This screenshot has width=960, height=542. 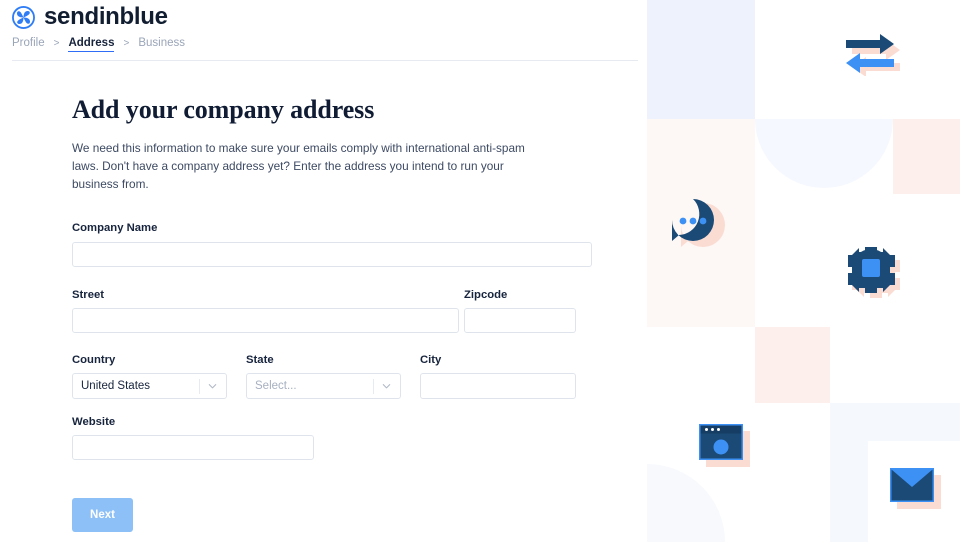 What do you see at coordinates (486, 294) in the screenshot?
I see `zipcode-label: Zipcode` at bounding box center [486, 294].